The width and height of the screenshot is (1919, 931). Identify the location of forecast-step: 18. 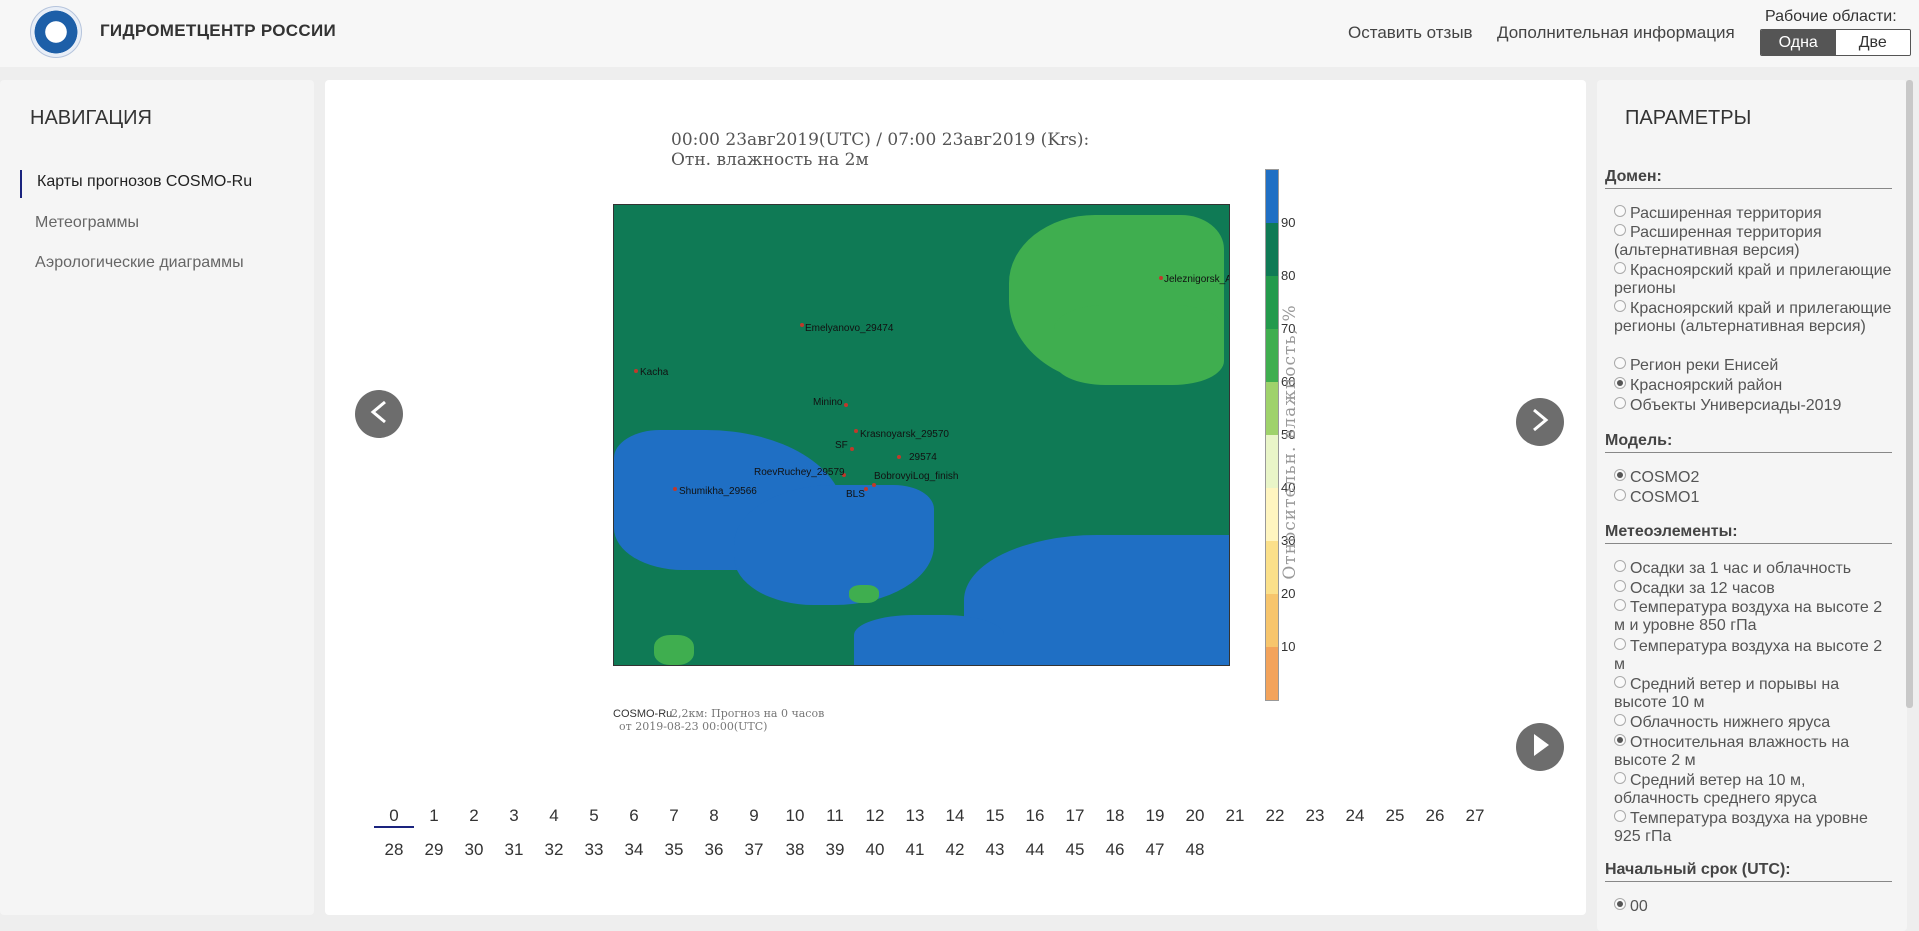
(1115, 816).